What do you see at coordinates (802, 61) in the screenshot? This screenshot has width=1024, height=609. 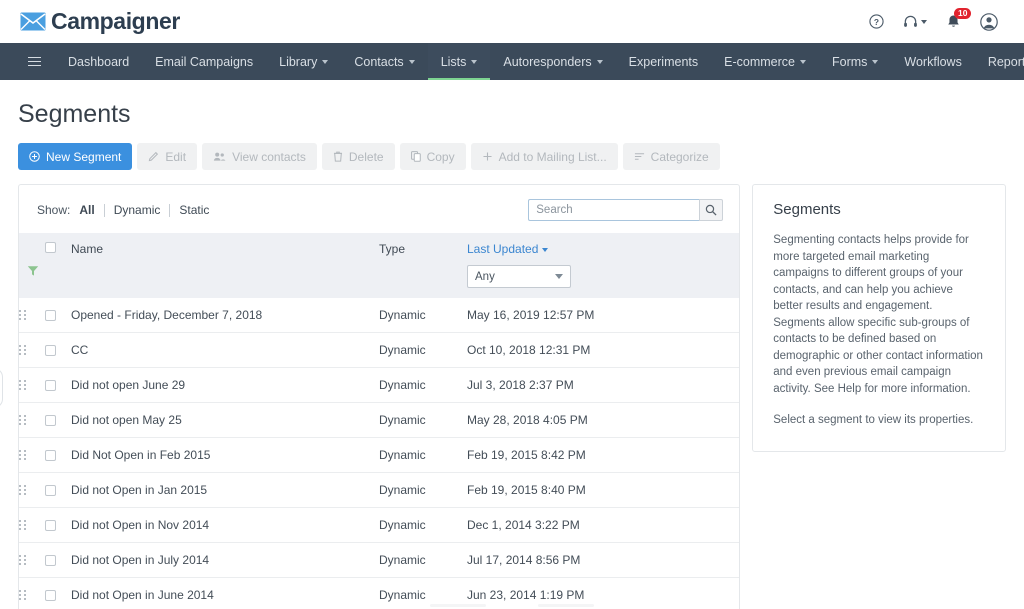 I see `chevron-down-icon` at bounding box center [802, 61].